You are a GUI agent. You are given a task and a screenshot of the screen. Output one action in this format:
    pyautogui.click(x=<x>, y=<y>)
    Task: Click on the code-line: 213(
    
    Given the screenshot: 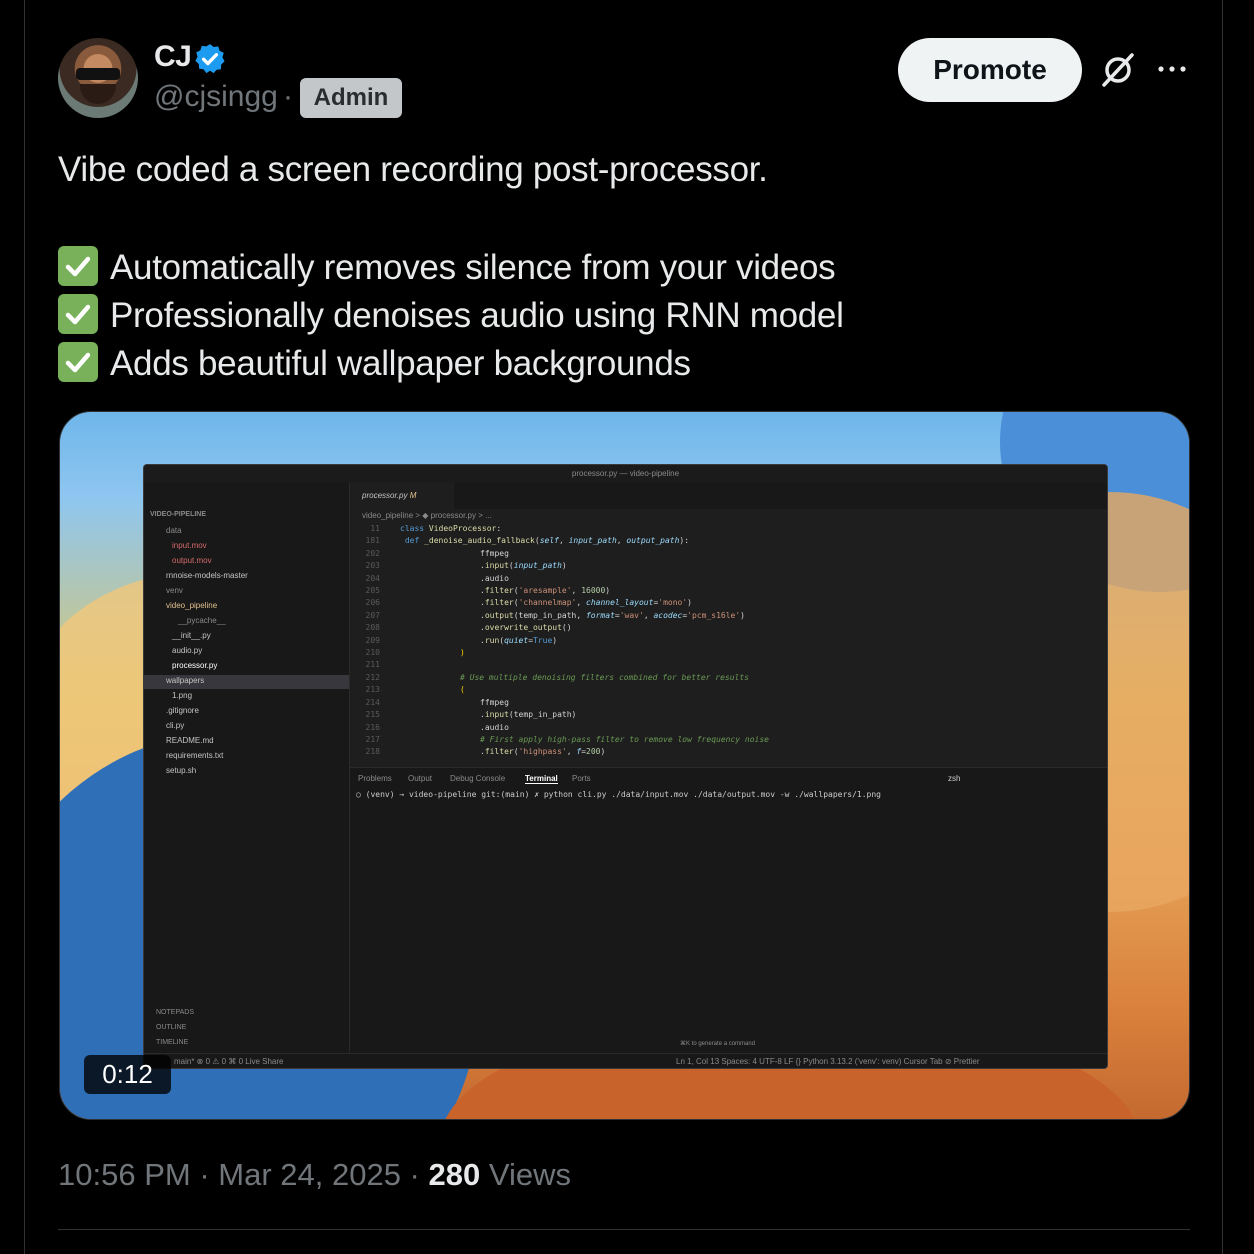 What is the action you would take?
    pyautogui.click(x=415, y=690)
    